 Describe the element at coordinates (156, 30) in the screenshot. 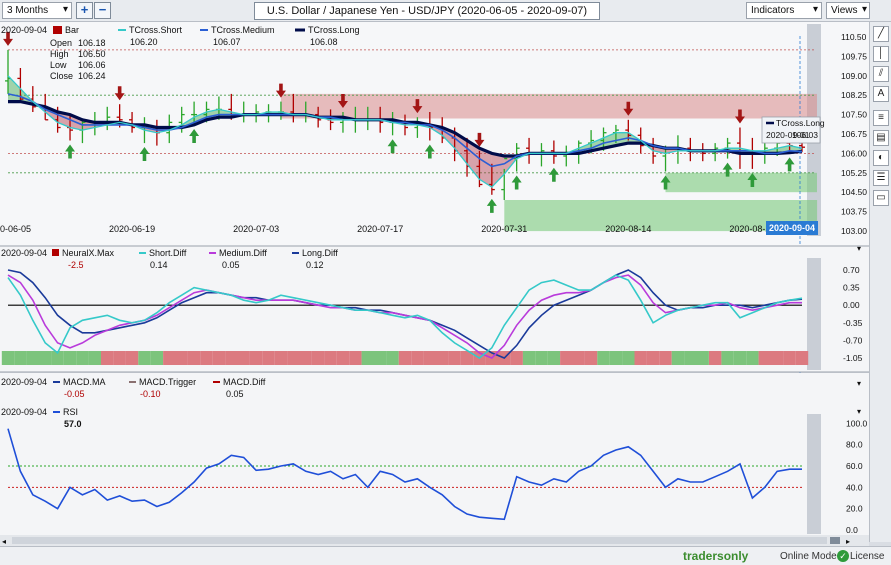

I see `short-legend-label: TCross.Short` at that location.